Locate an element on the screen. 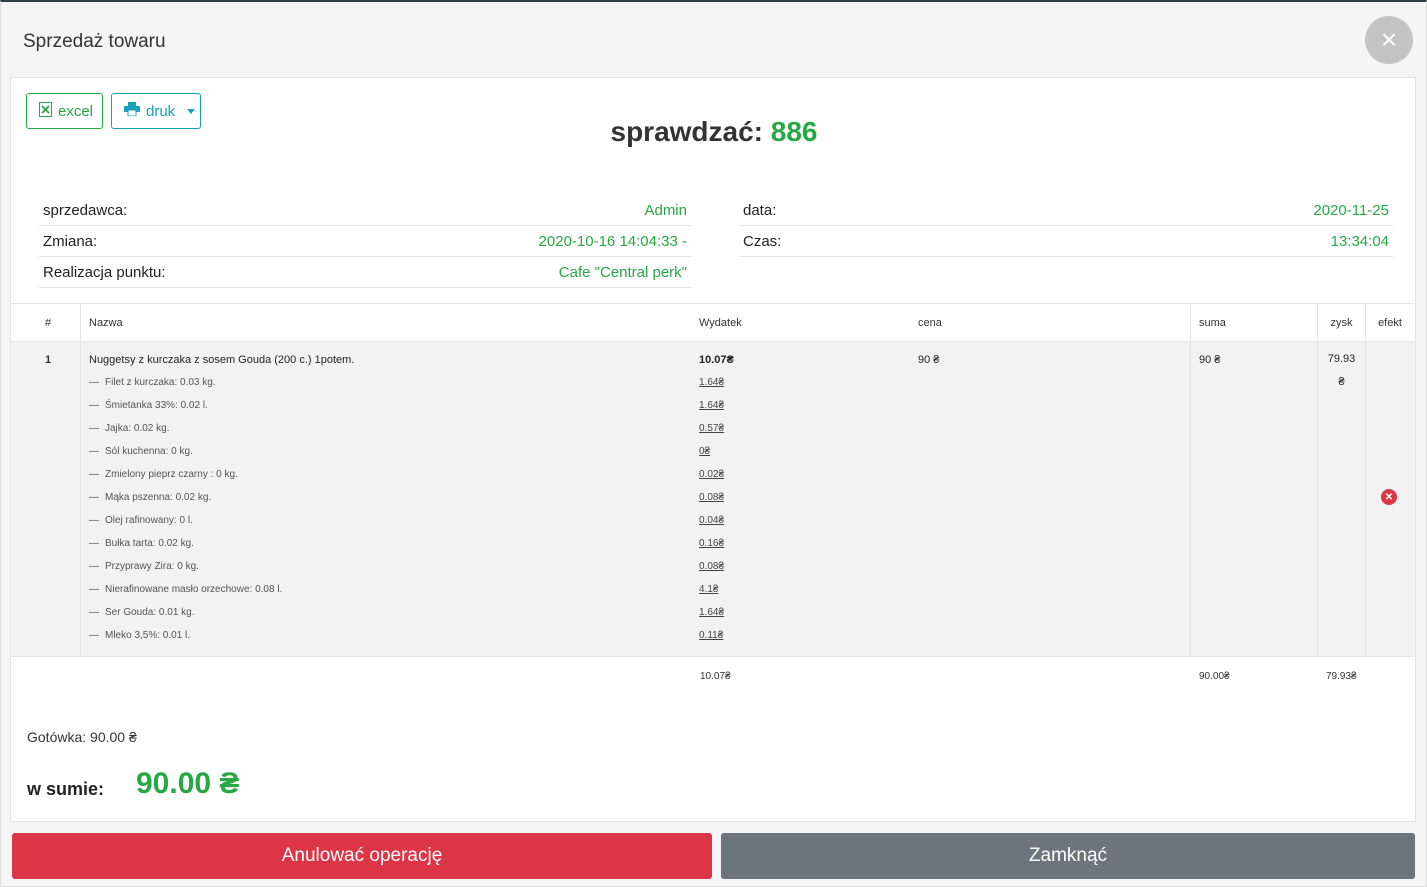  ingredient-cost-link: 0.57₴ is located at coordinates (804, 434).